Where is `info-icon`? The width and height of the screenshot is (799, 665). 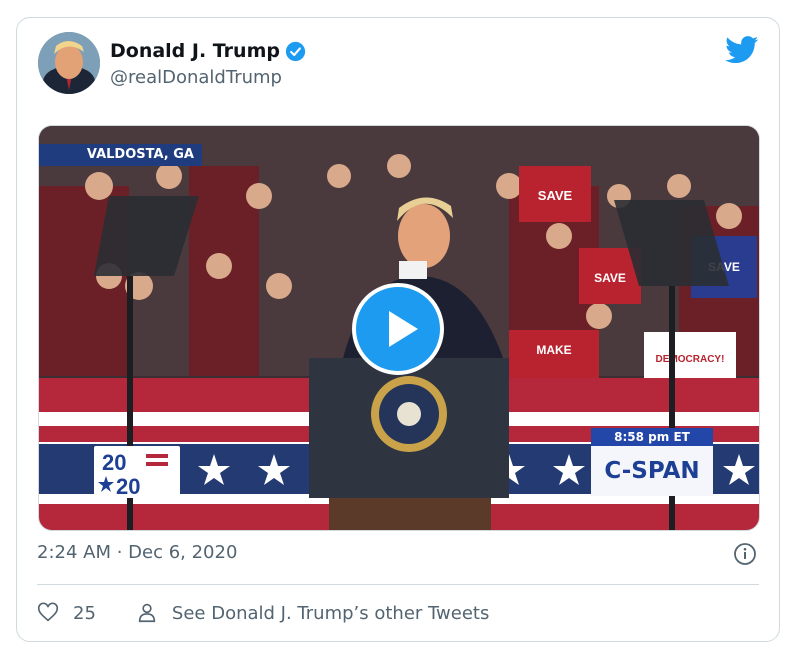
info-icon is located at coordinates (745, 554).